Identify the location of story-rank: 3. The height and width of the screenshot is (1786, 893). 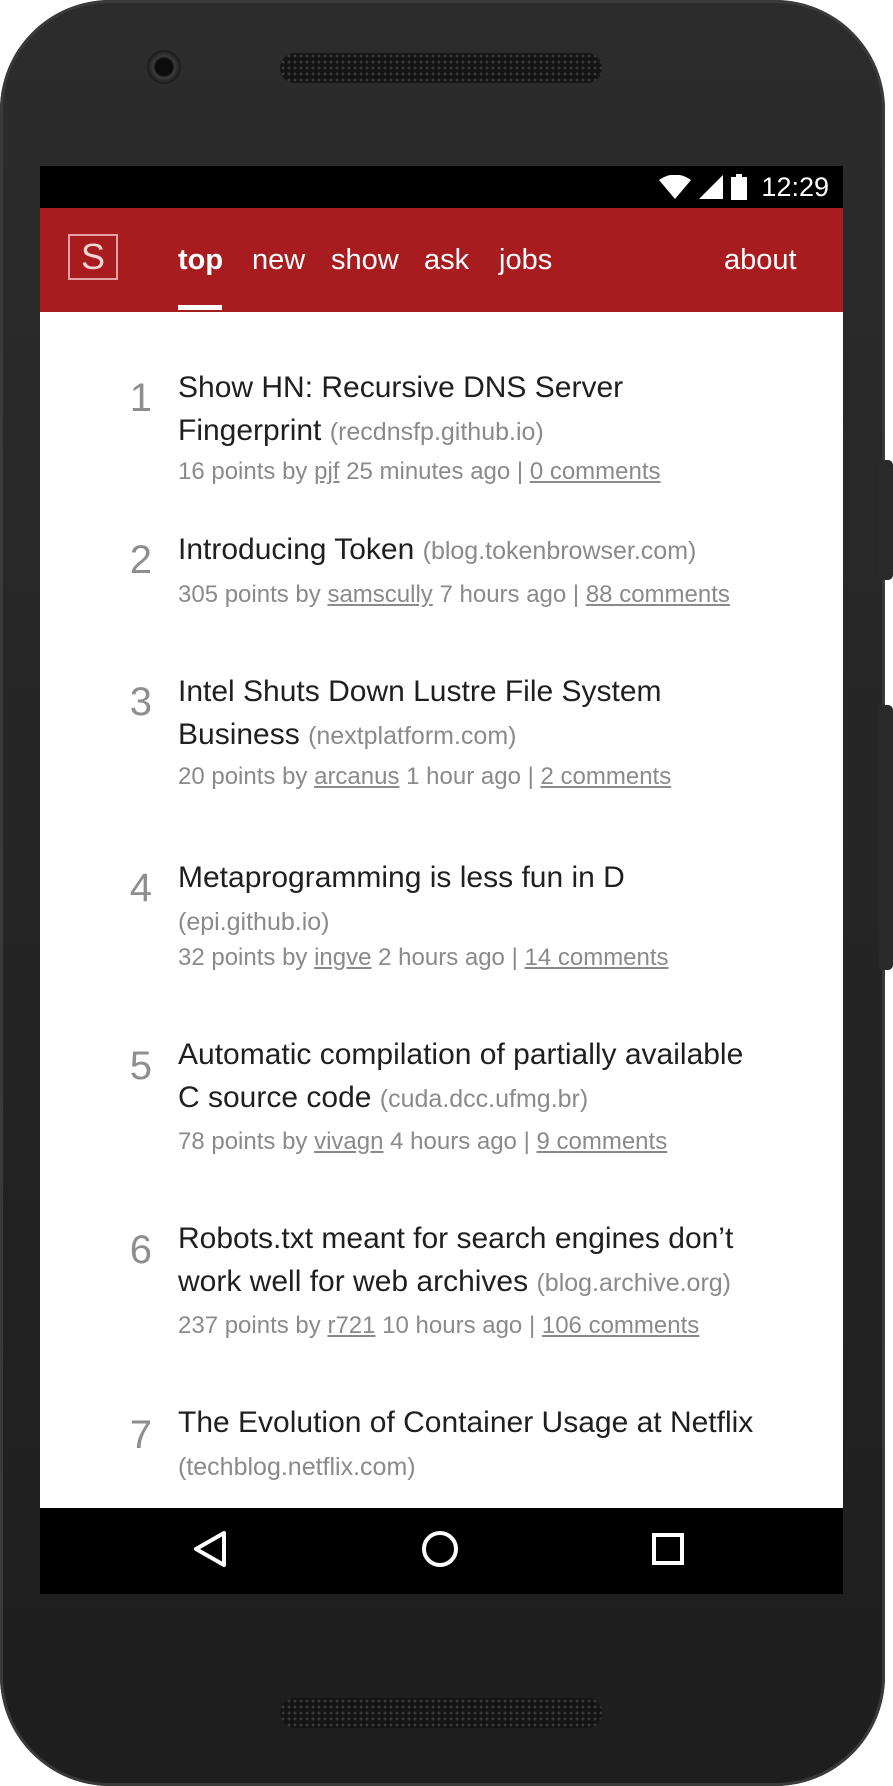
(140, 702).